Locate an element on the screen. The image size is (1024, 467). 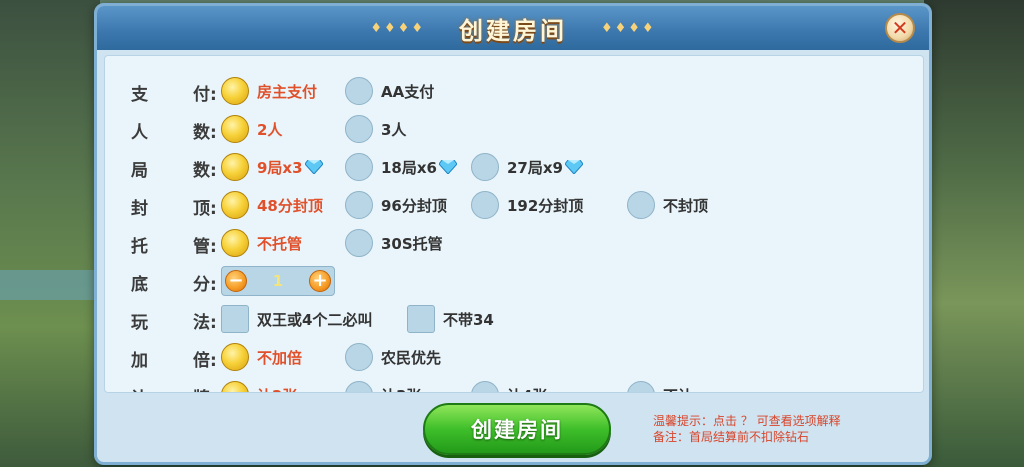
row-label-1: 托 is located at coordinates (139, 247).